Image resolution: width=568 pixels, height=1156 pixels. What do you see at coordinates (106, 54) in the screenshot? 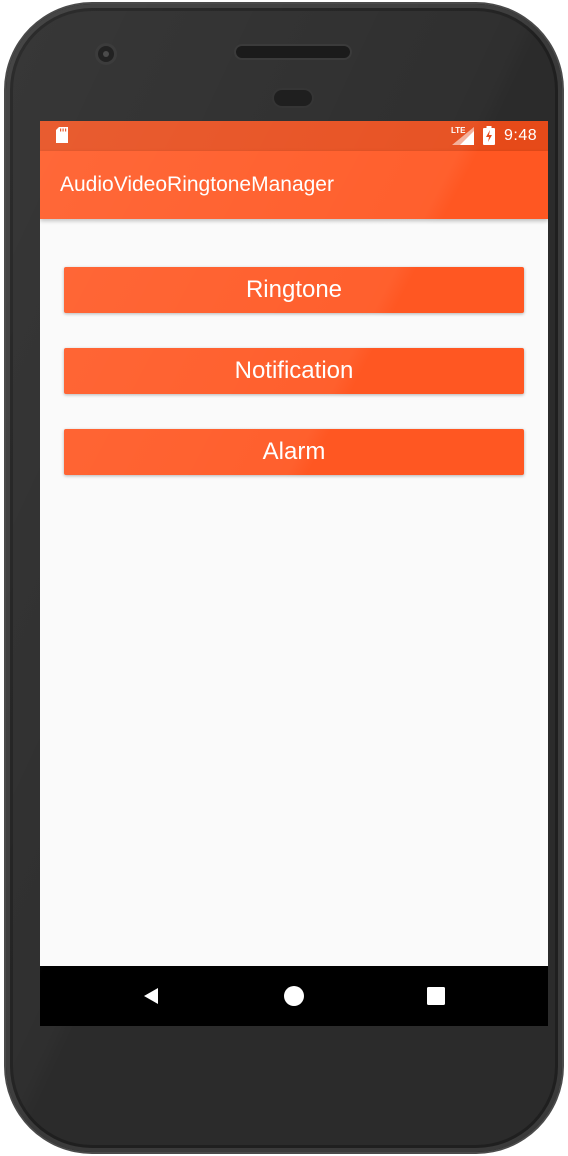
I see `front-camera` at bounding box center [106, 54].